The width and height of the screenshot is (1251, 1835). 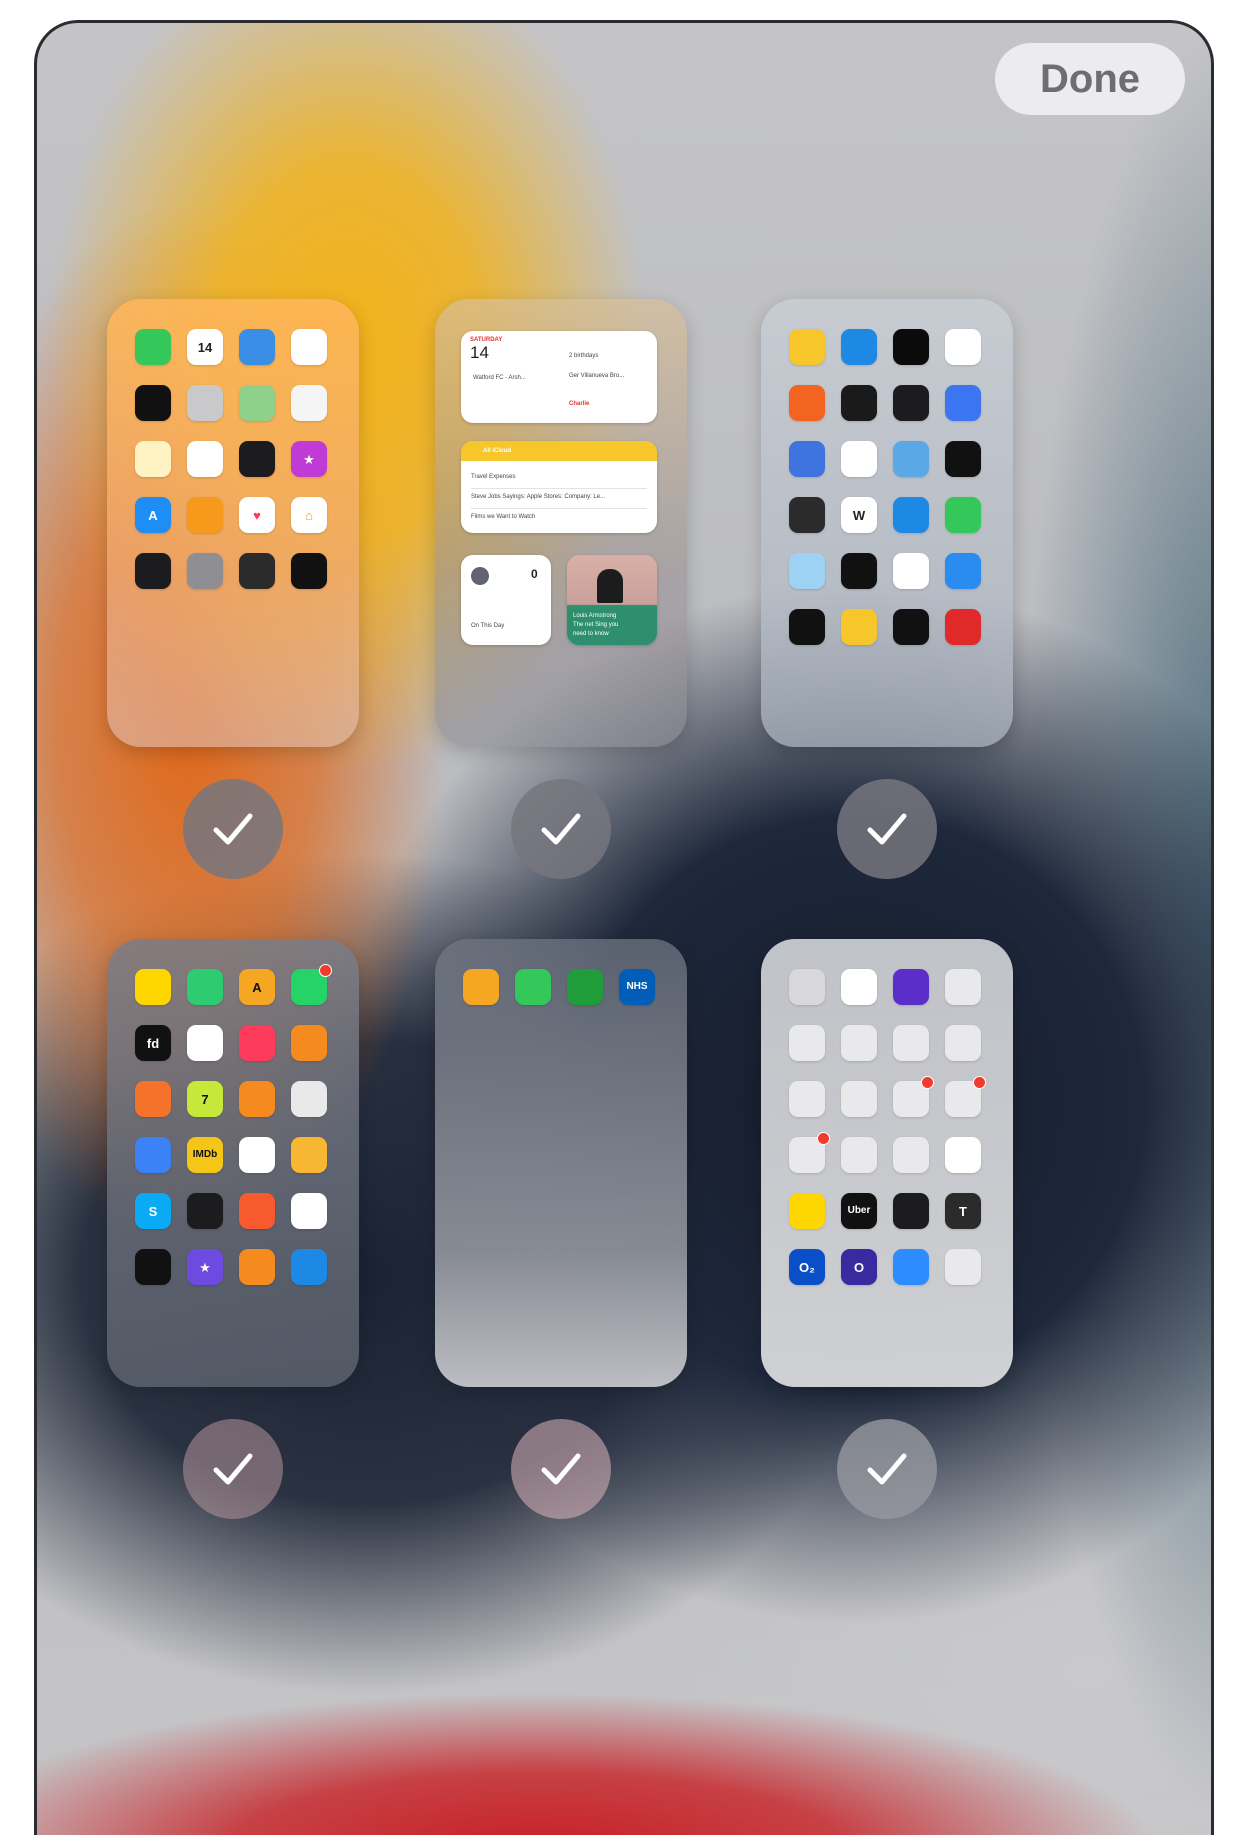 I want to click on calc-green-icon, so click(x=585, y=987).